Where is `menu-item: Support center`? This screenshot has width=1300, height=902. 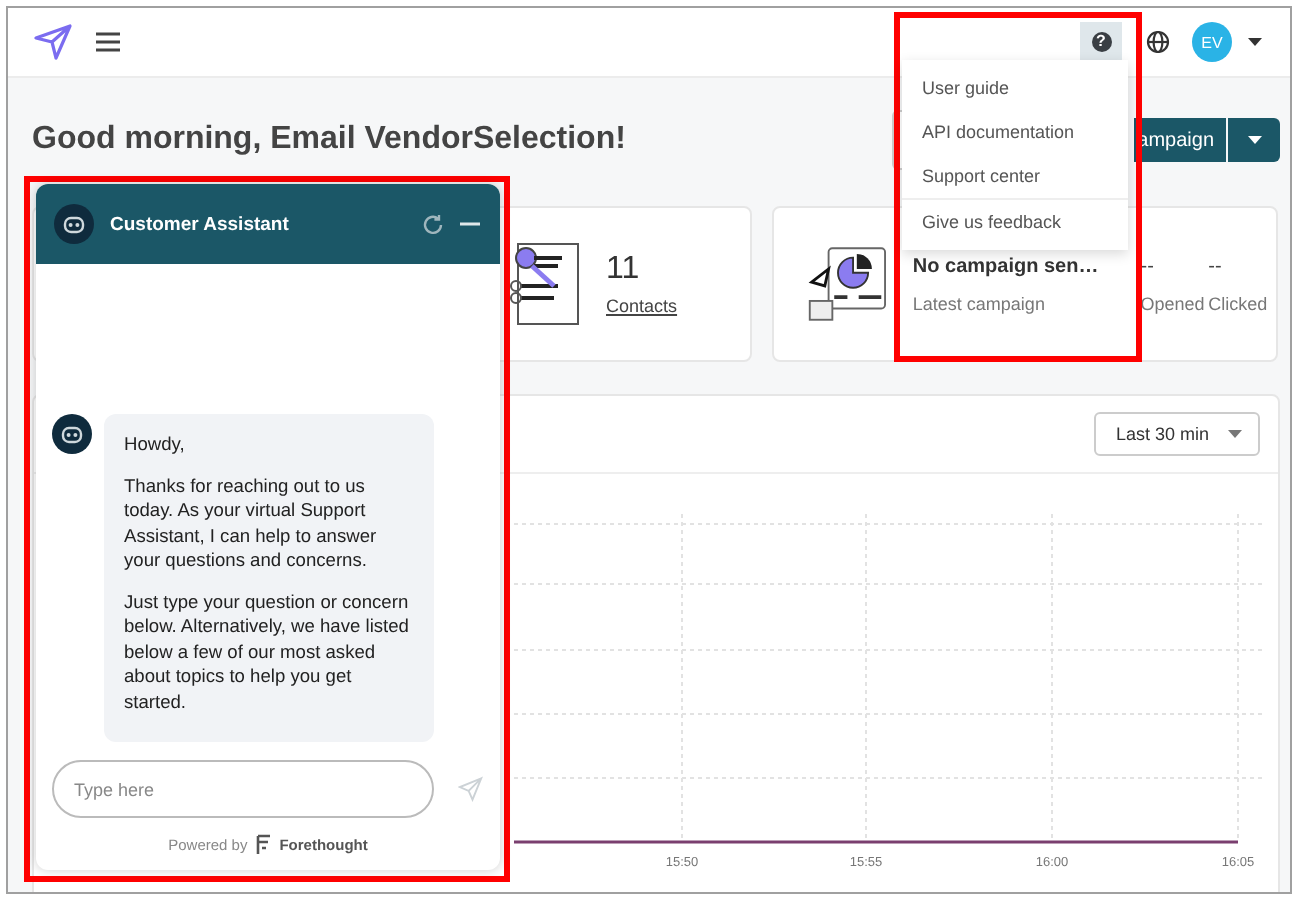 menu-item: Support center is located at coordinates (1015, 176).